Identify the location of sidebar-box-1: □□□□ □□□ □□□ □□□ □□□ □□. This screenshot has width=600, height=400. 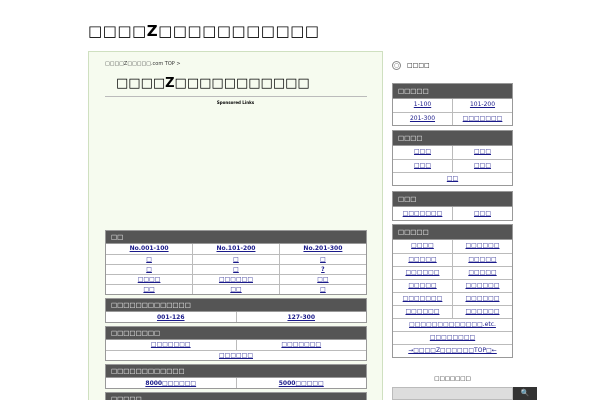
(452, 158).